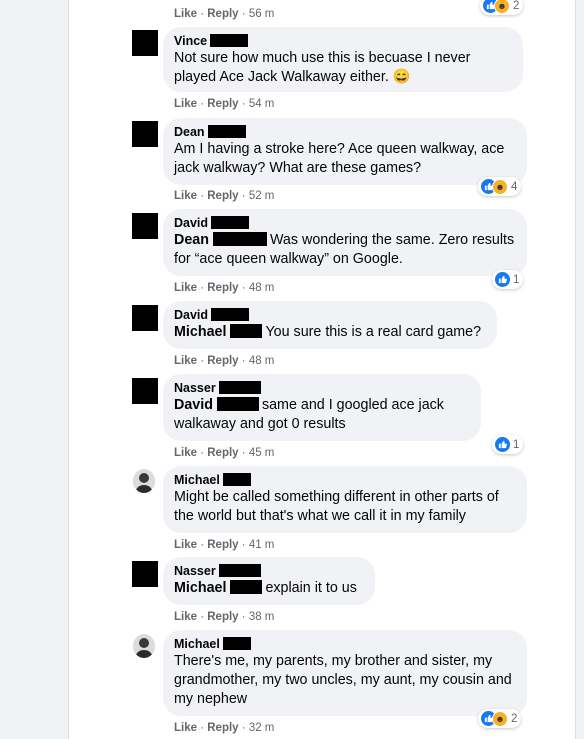  What do you see at coordinates (34, 369) in the screenshot?
I see `left-gutter` at bounding box center [34, 369].